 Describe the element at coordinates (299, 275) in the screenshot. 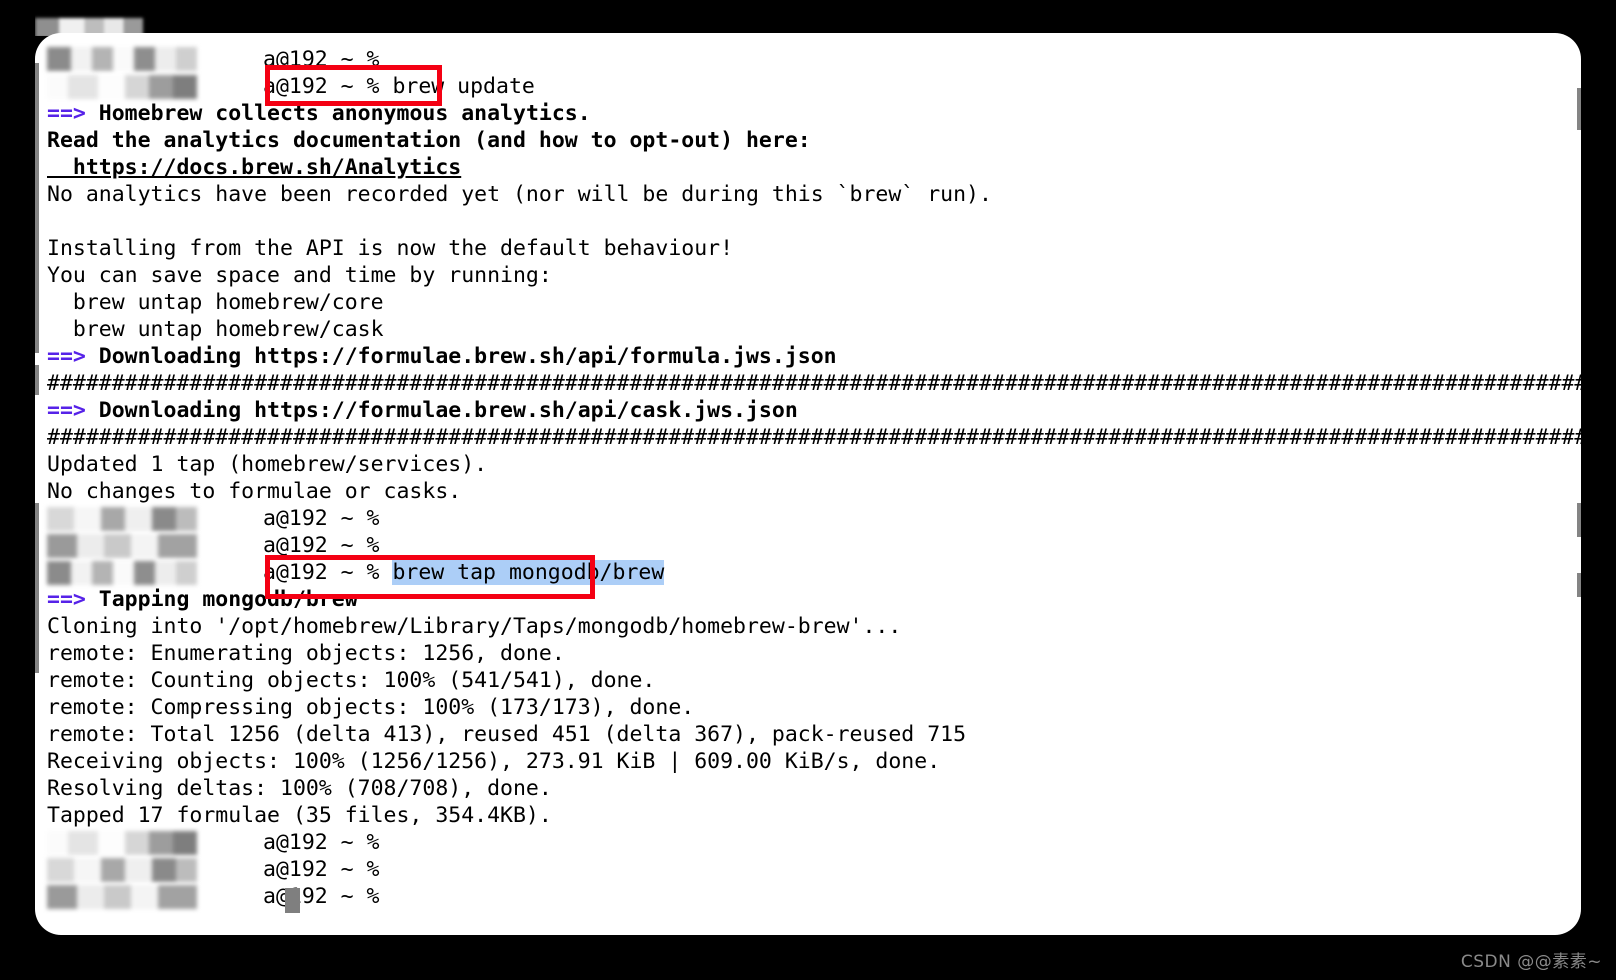

I see `terminal-line: You can save space and time by running:` at that location.